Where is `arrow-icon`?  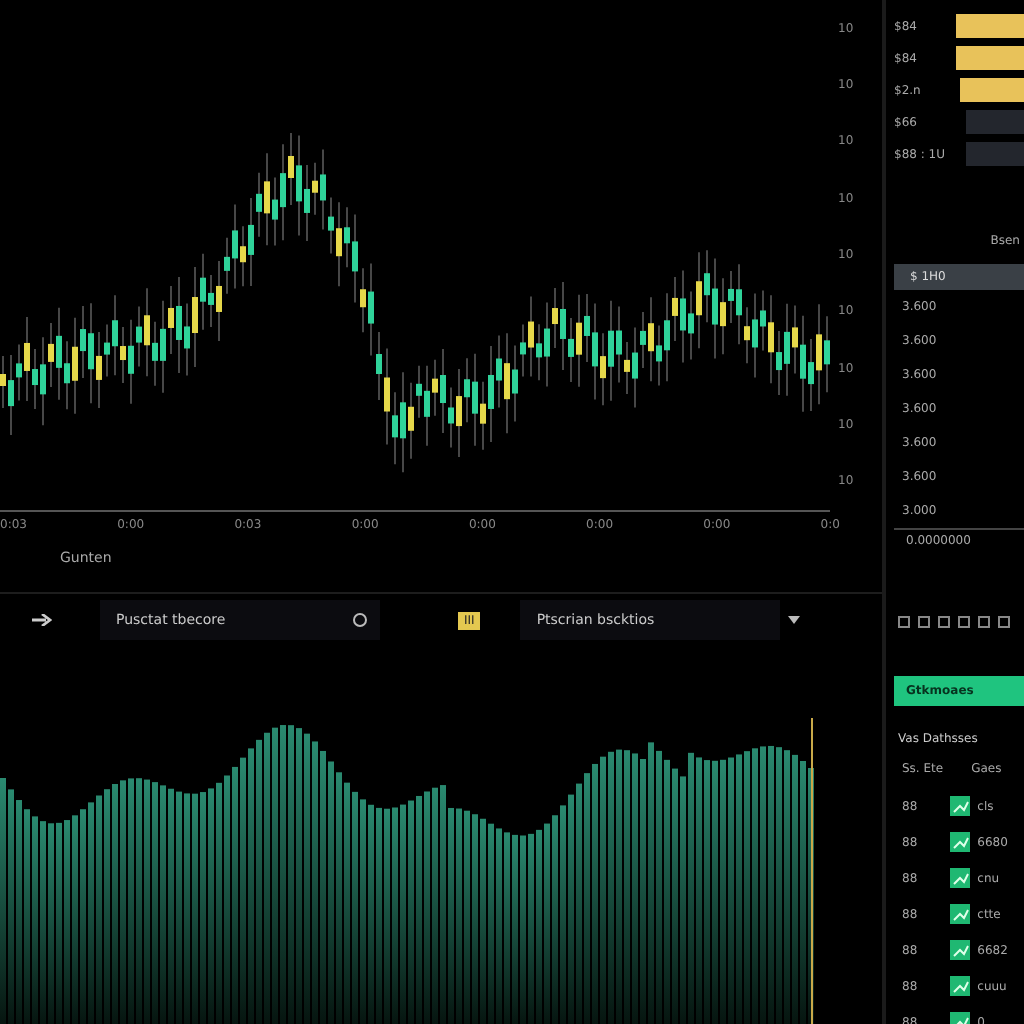 arrow-icon is located at coordinates (42, 620).